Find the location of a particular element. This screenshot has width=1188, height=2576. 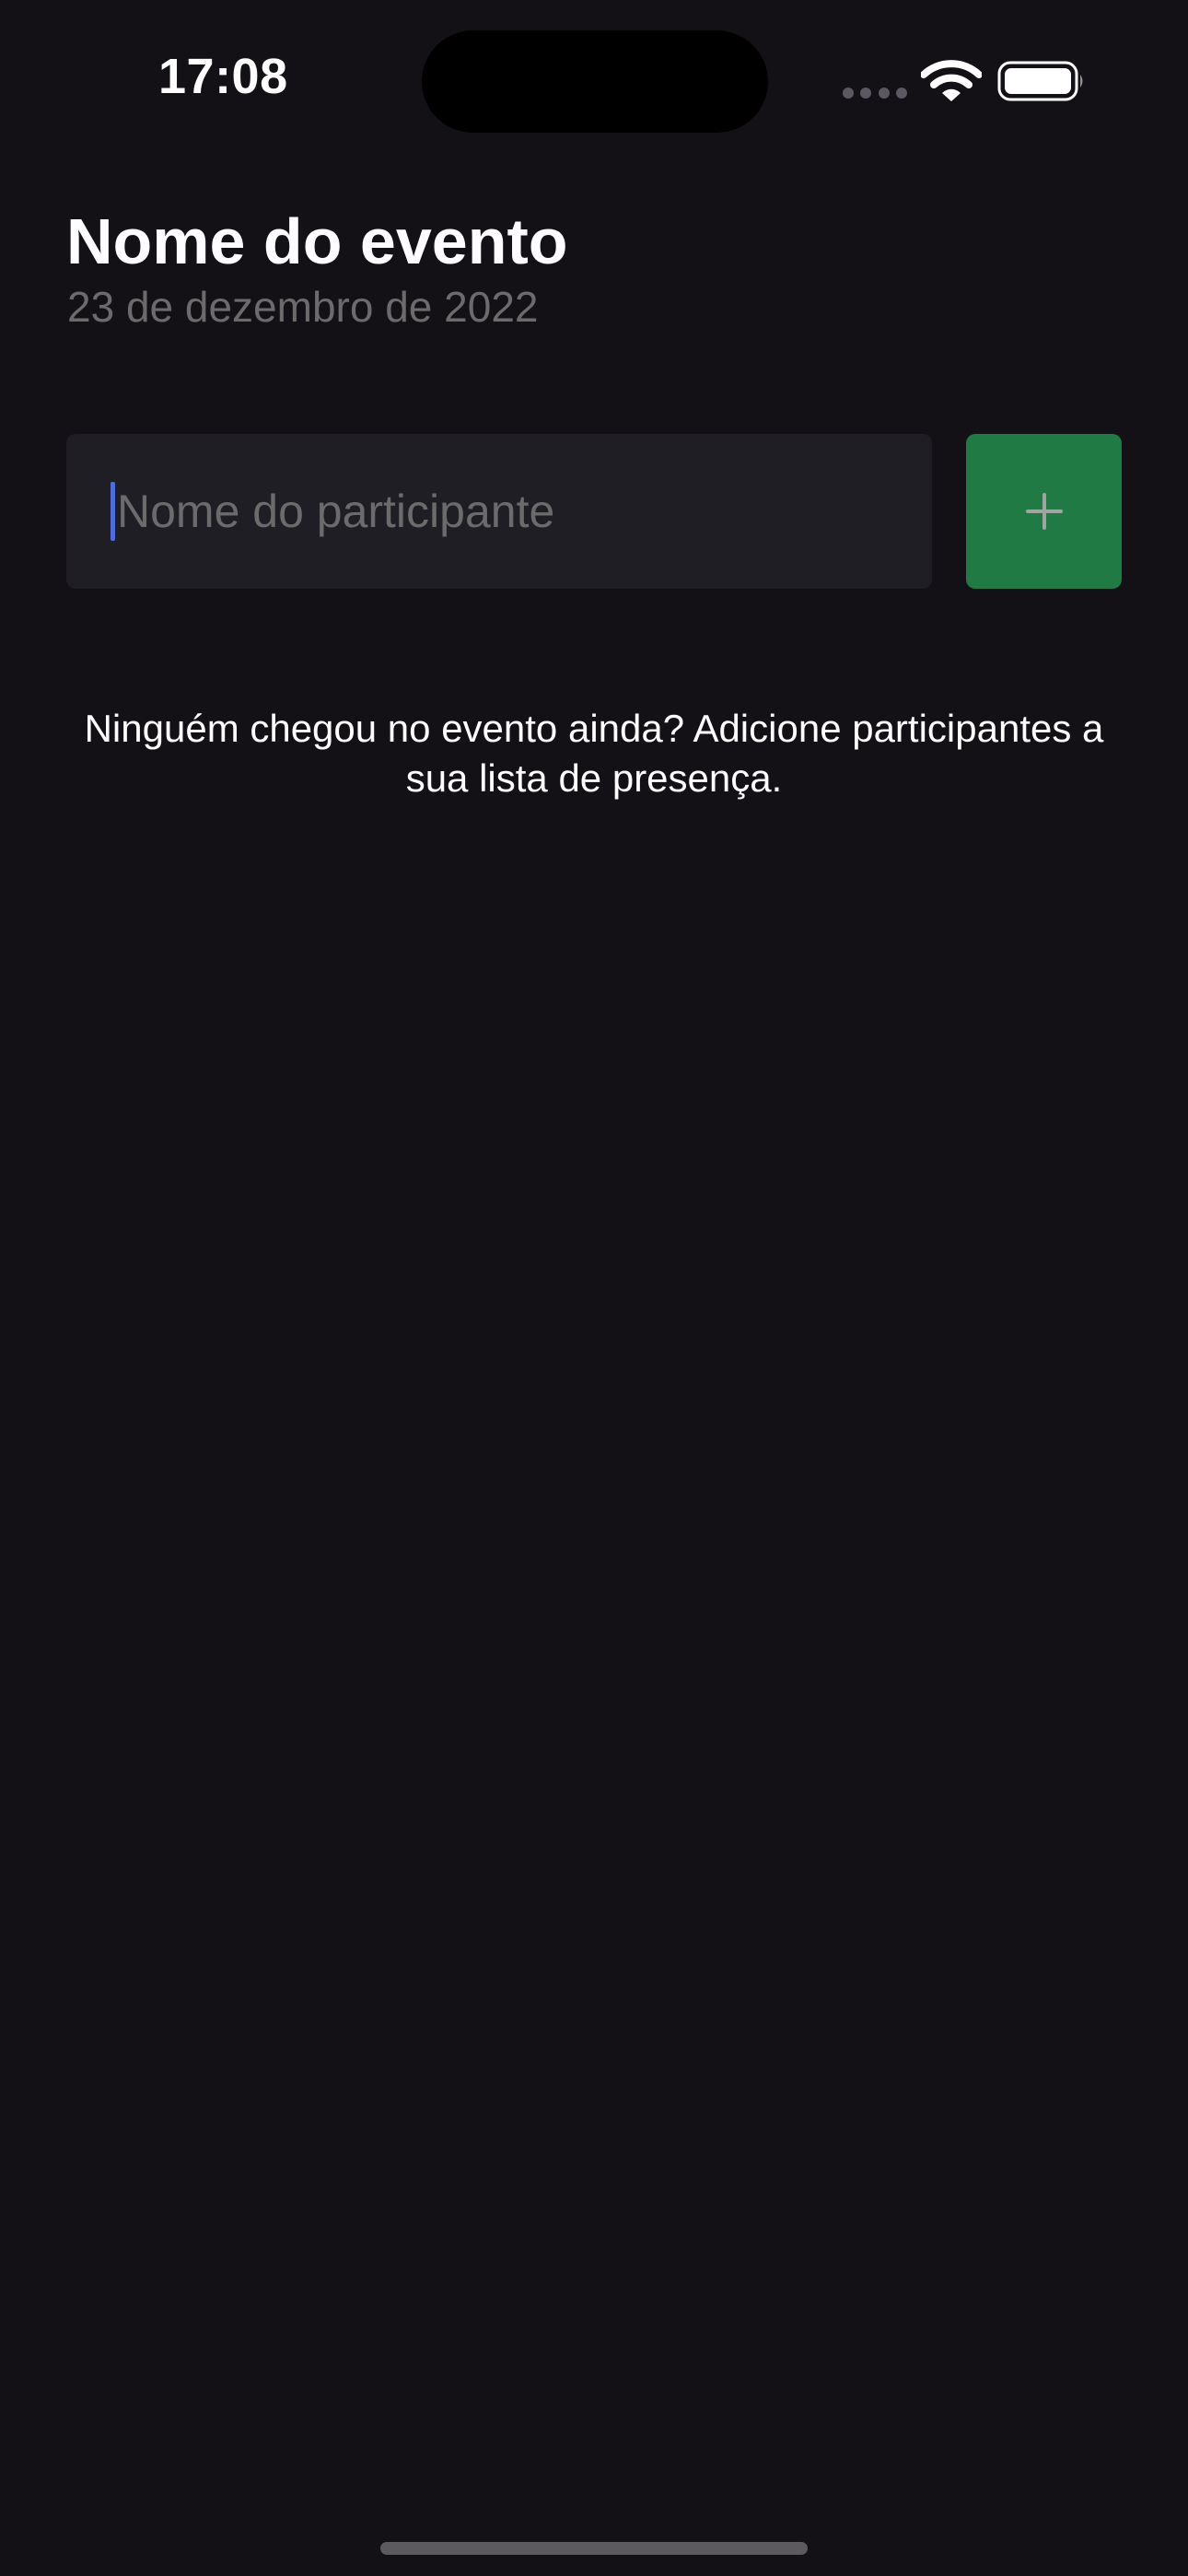

participant-name-input: Nome do participante is located at coordinates (499, 511).